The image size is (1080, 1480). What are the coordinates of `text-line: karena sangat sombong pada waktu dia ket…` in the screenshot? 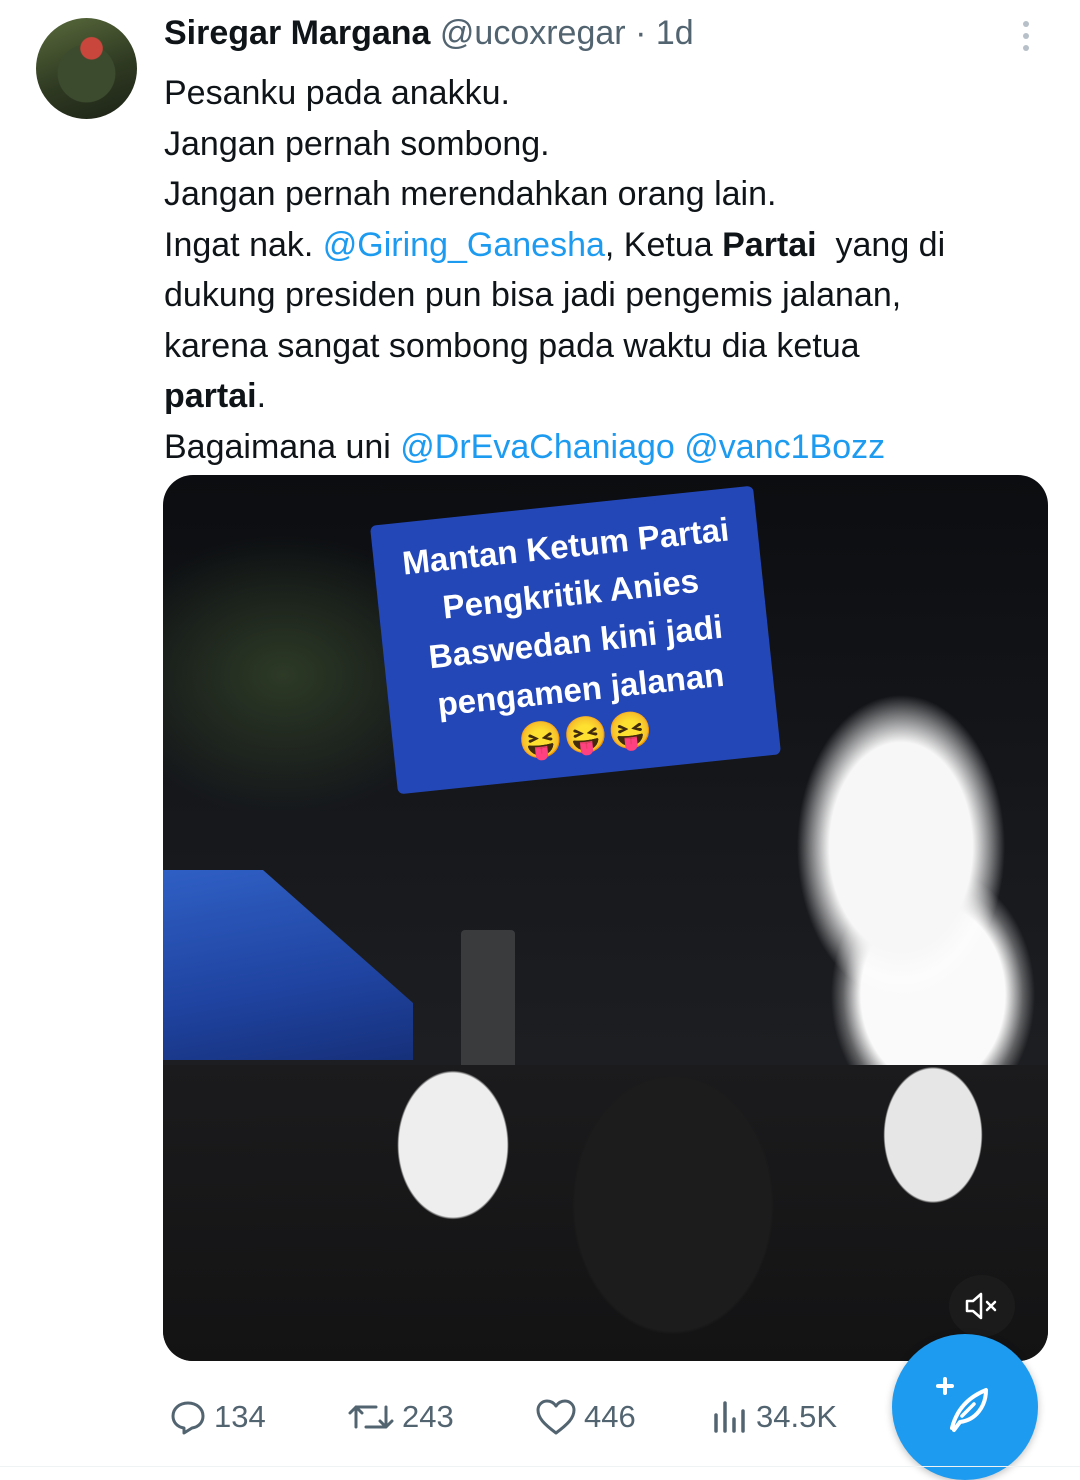 It's located at (512, 345).